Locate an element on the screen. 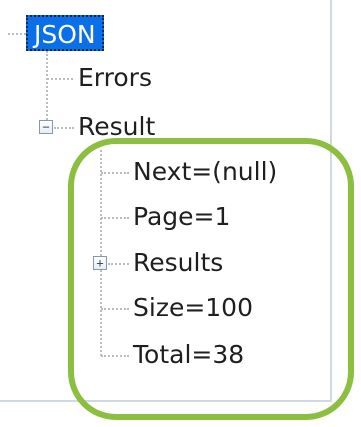  tree-node-errors: Errors is located at coordinates (115, 78).